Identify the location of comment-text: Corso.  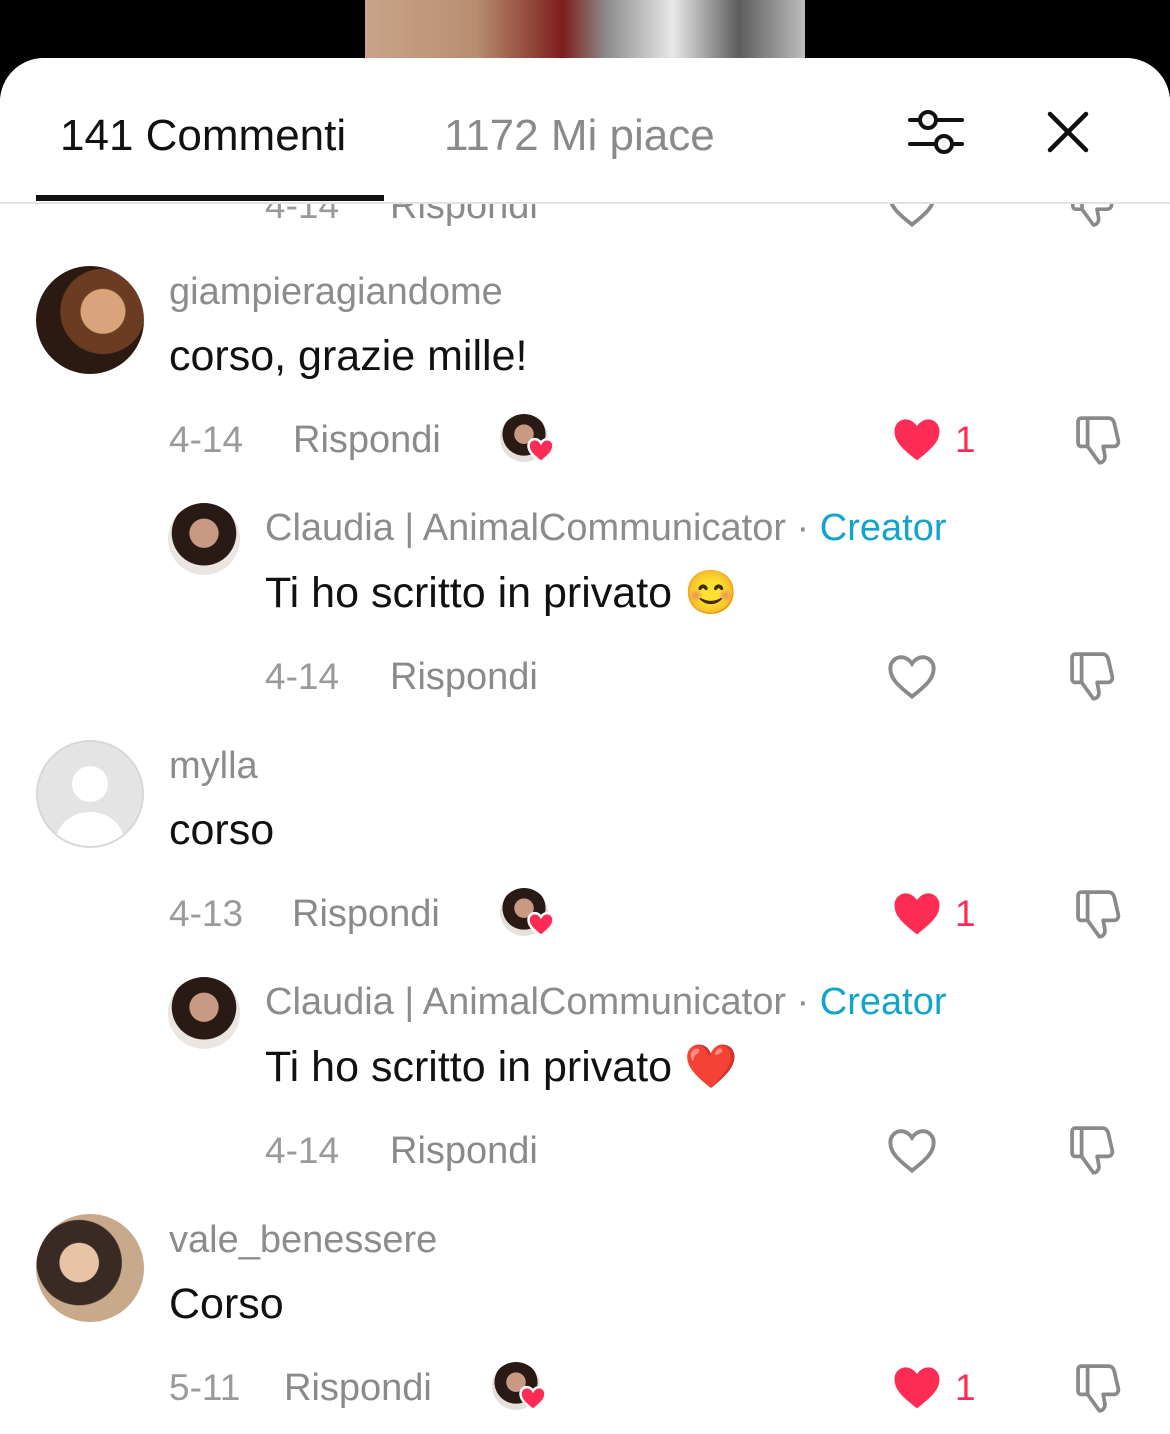
(226, 1304).